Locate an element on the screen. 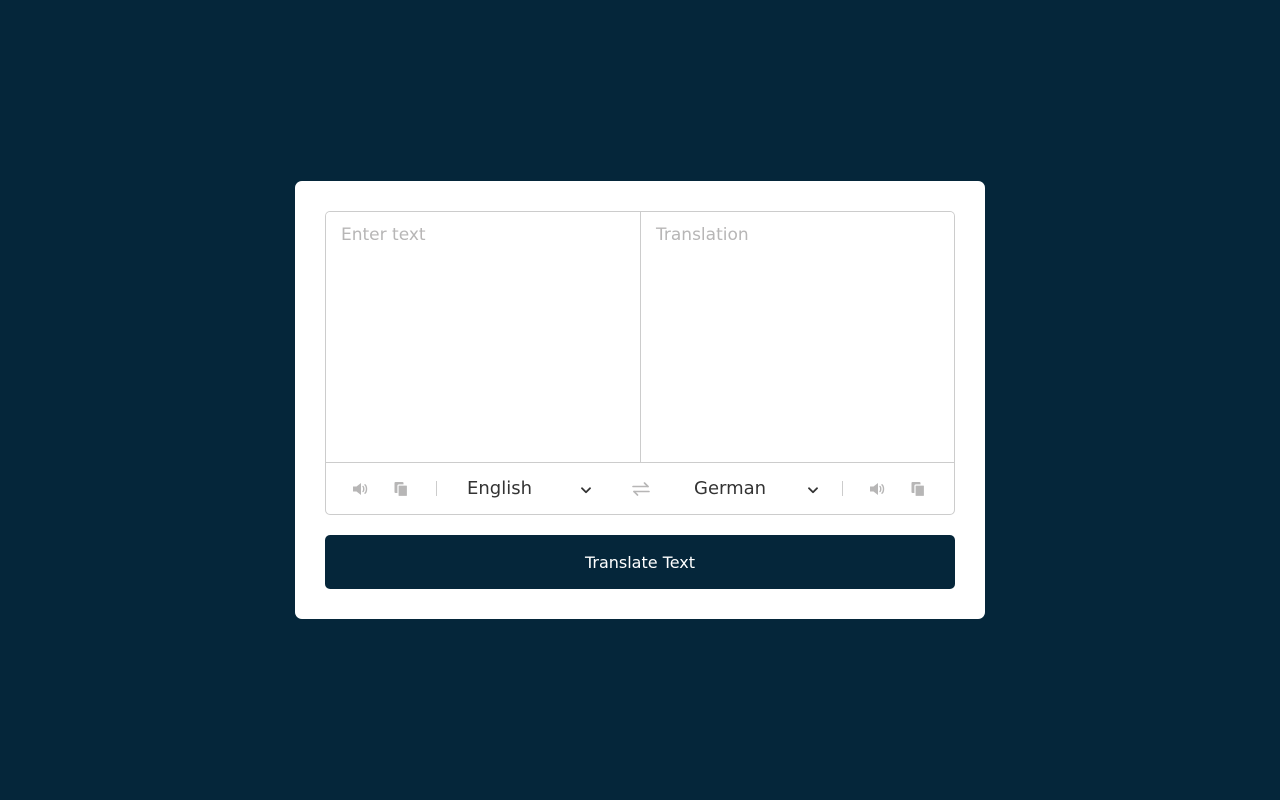 This screenshot has height=800, width=1280. source-language-label: English is located at coordinates (499, 488).